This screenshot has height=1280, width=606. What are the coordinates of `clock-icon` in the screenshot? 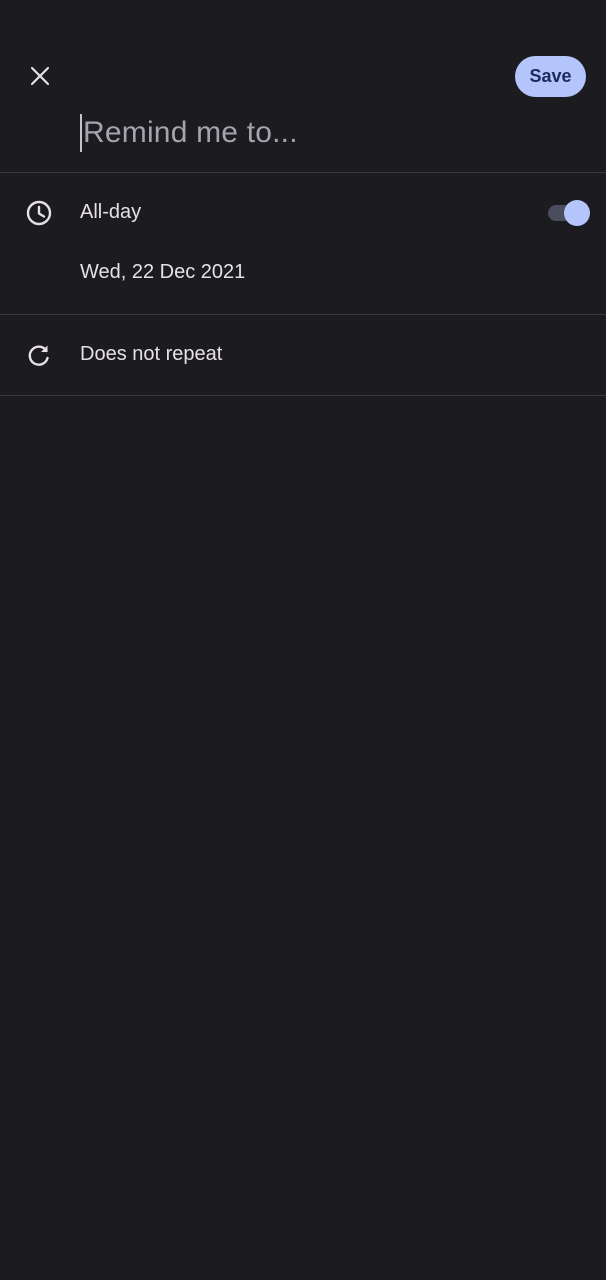 It's located at (39, 213).